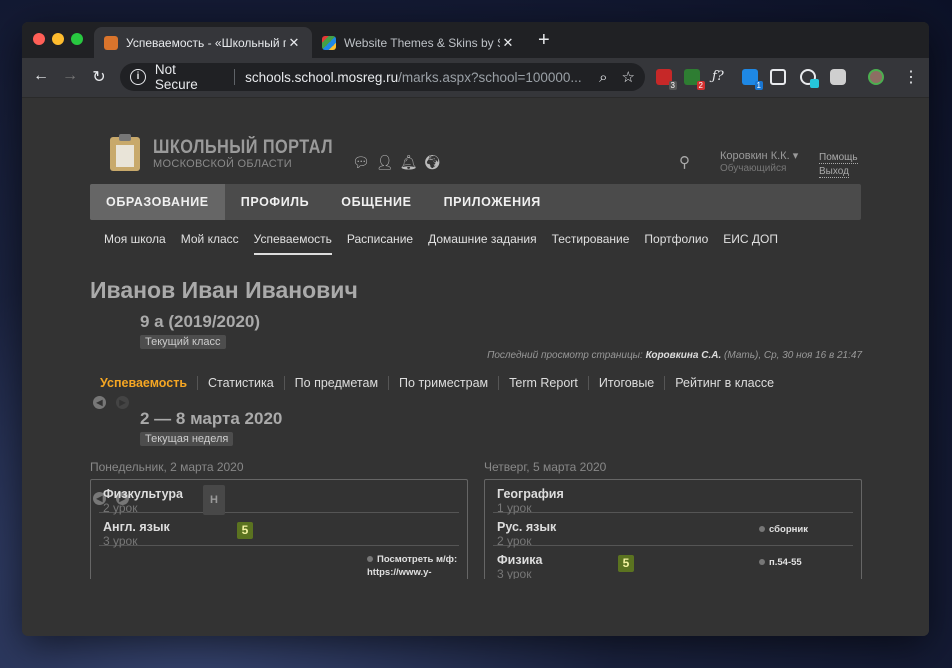 The width and height of the screenshot is (952, 668). What do you see at coordinates (361, 162) in the screenshot?
I see `chat-icon: 💬︎` at bounding box center [361, 162].